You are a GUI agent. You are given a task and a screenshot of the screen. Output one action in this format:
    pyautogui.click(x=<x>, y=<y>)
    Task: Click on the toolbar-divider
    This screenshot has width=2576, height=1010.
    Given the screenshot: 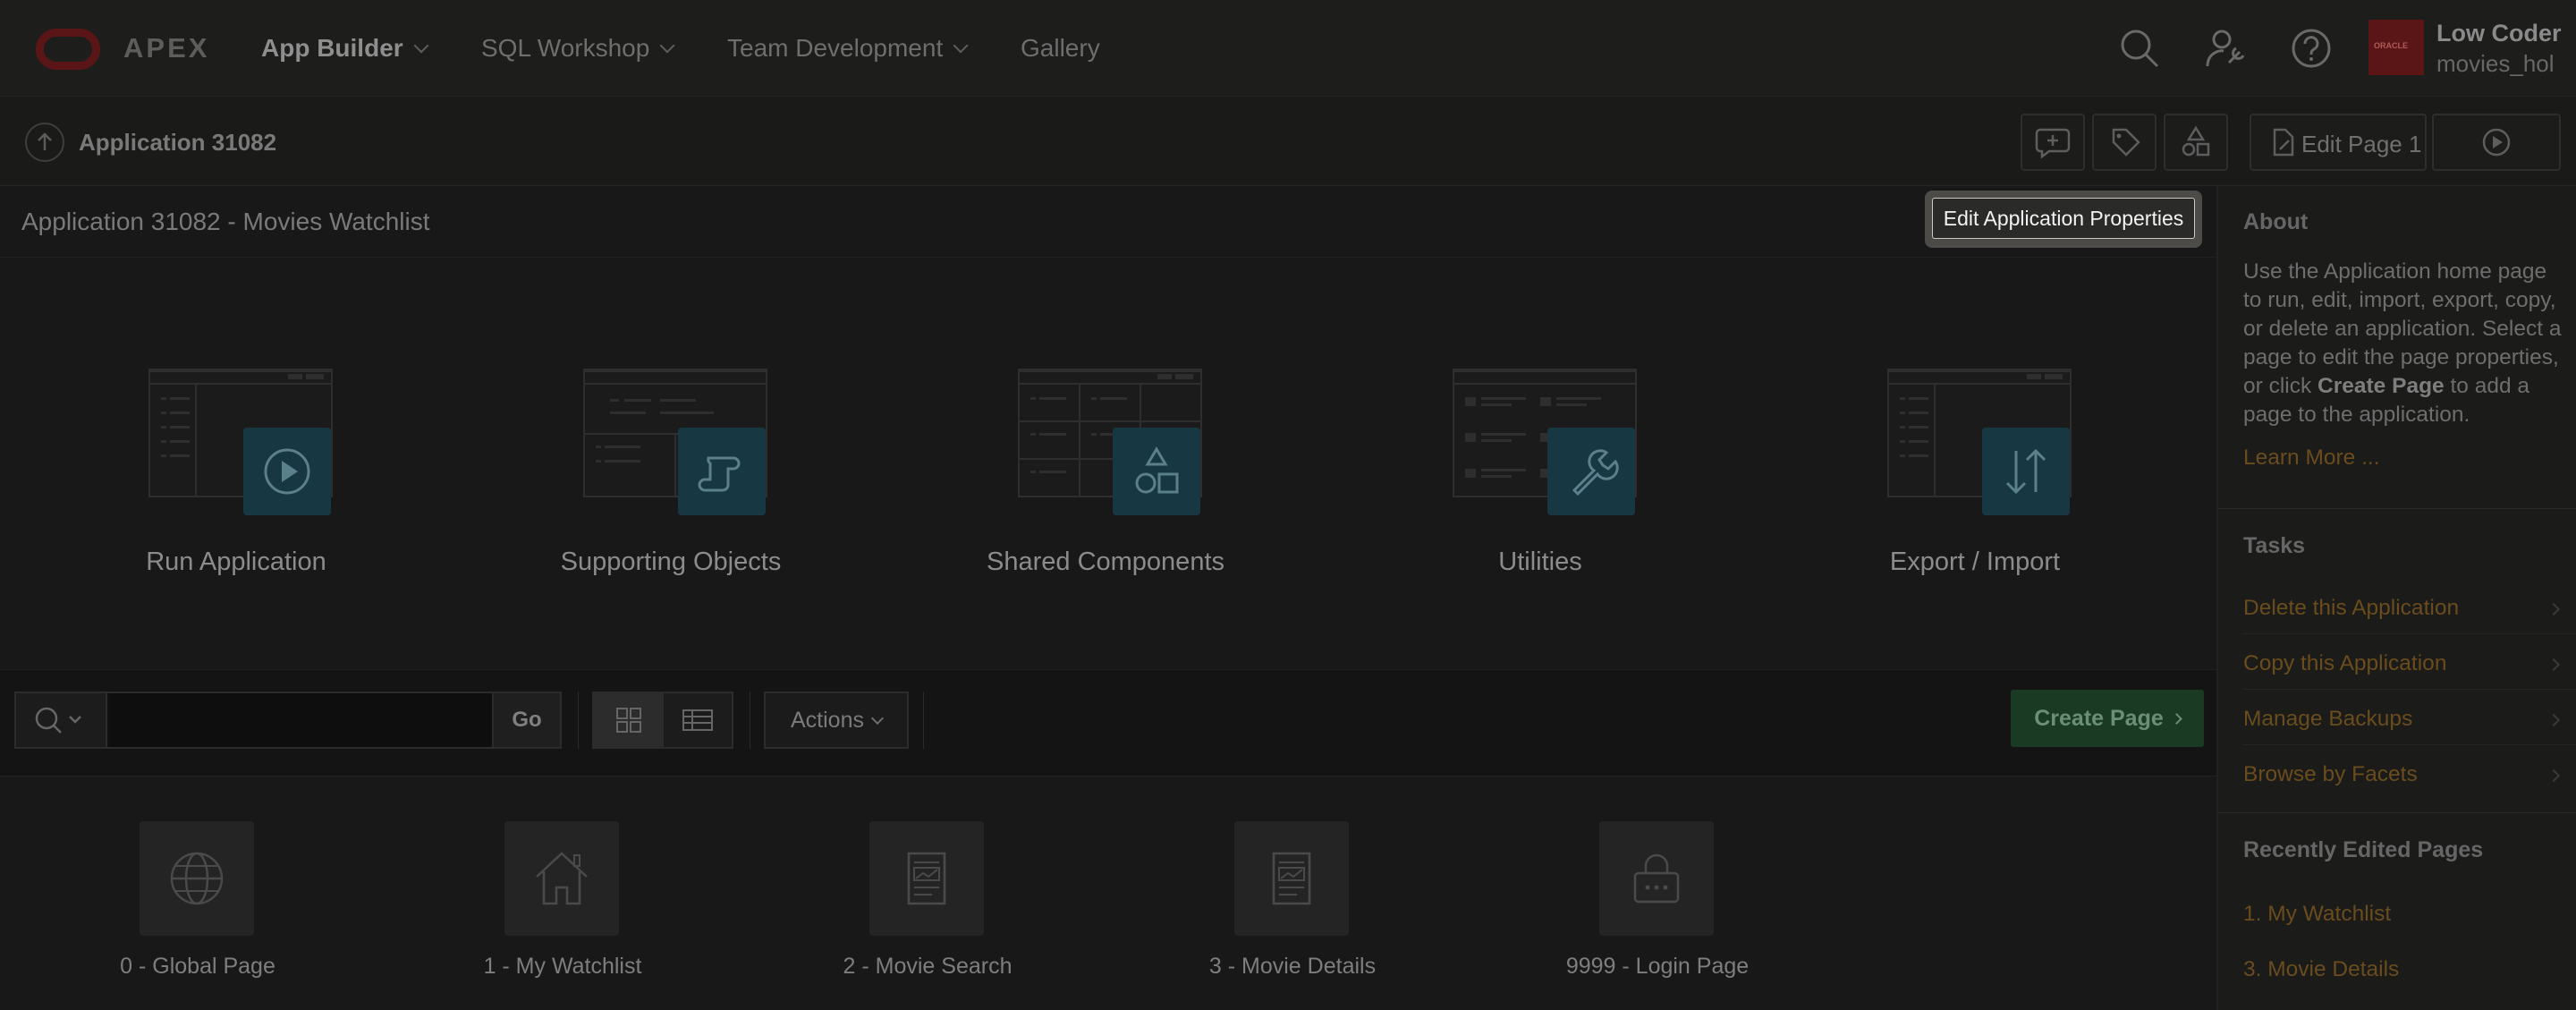 What is the action you would take?
    pyautogui.click(x=578, y=720)
    